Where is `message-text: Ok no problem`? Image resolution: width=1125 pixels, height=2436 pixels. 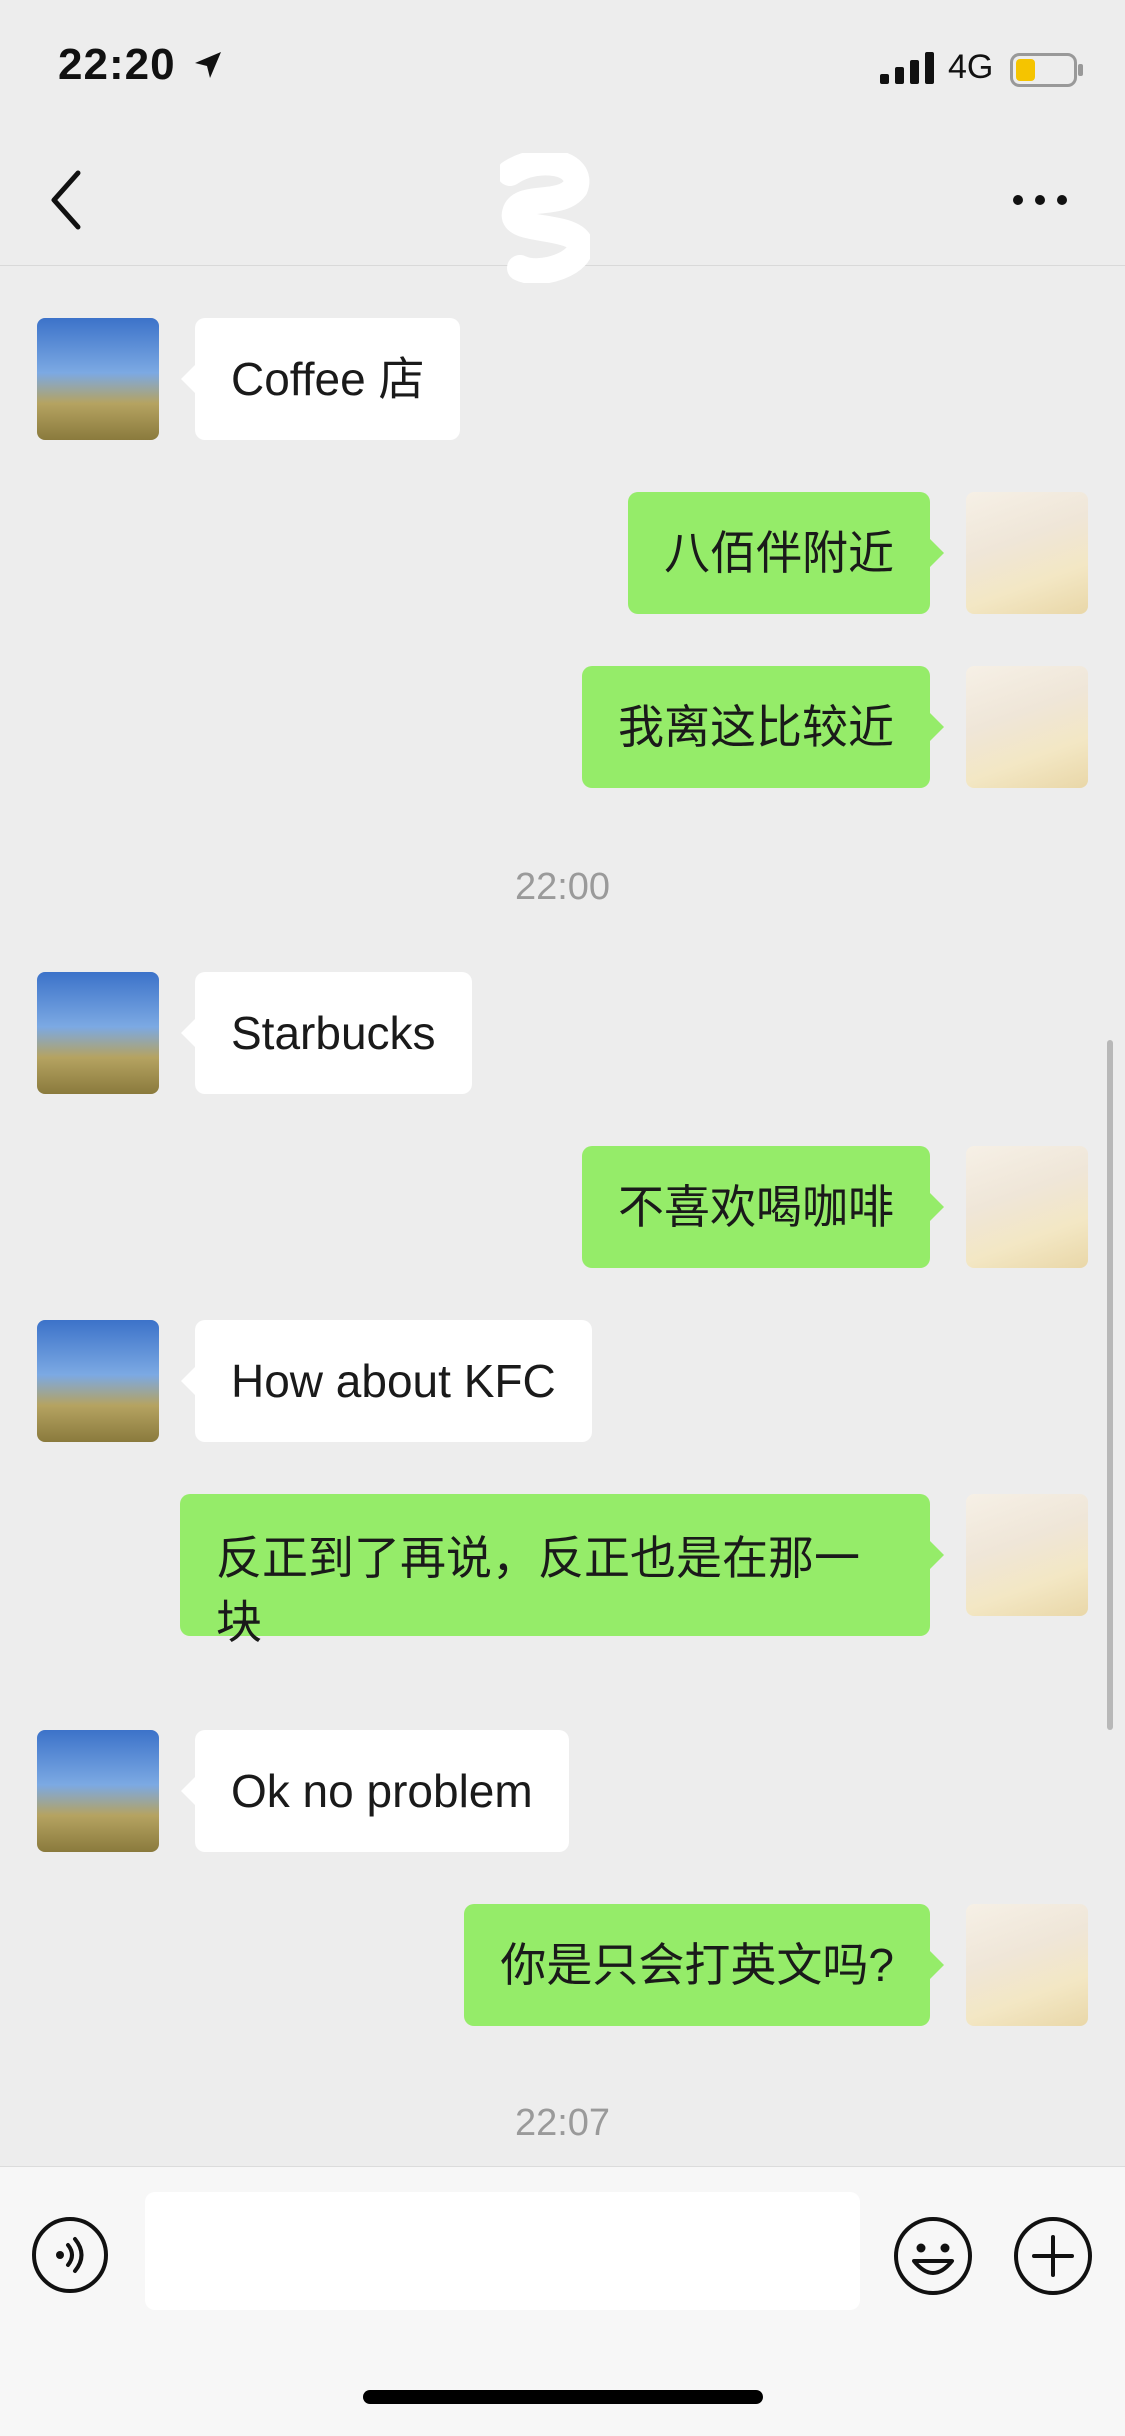 message-text: Ok no problem is located at coordinates (382, 1791).